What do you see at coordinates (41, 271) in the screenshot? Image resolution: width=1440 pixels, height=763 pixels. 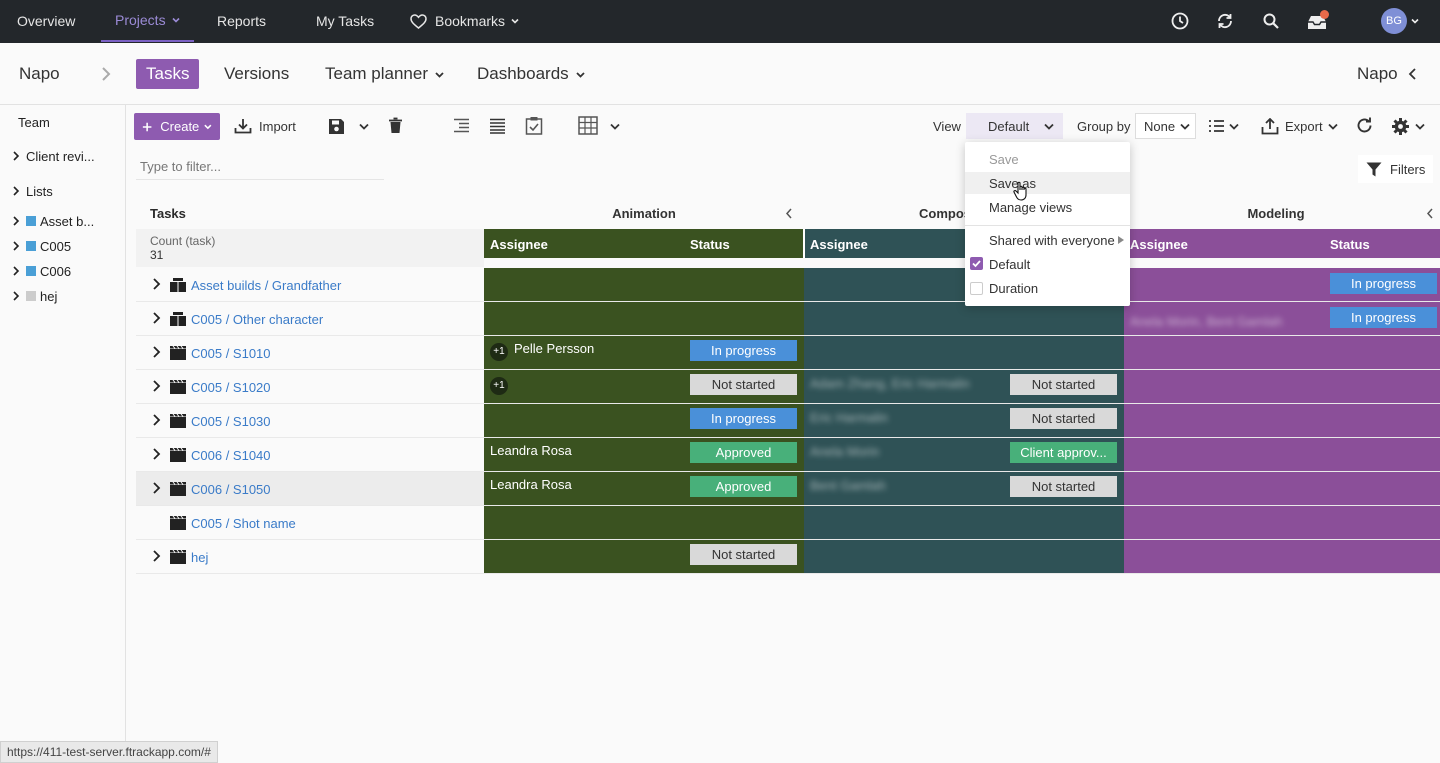 I see `sidebar-item-c006: C006` at bounding box center [41, 271].